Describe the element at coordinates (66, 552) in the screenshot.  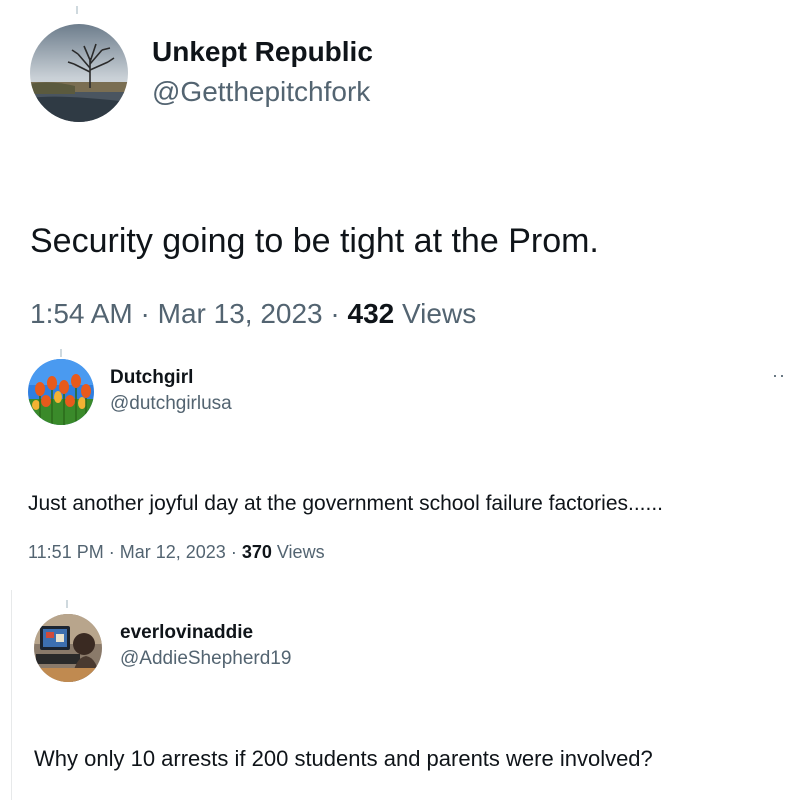
I see `tweet-time: 11:51 PM` at that location.